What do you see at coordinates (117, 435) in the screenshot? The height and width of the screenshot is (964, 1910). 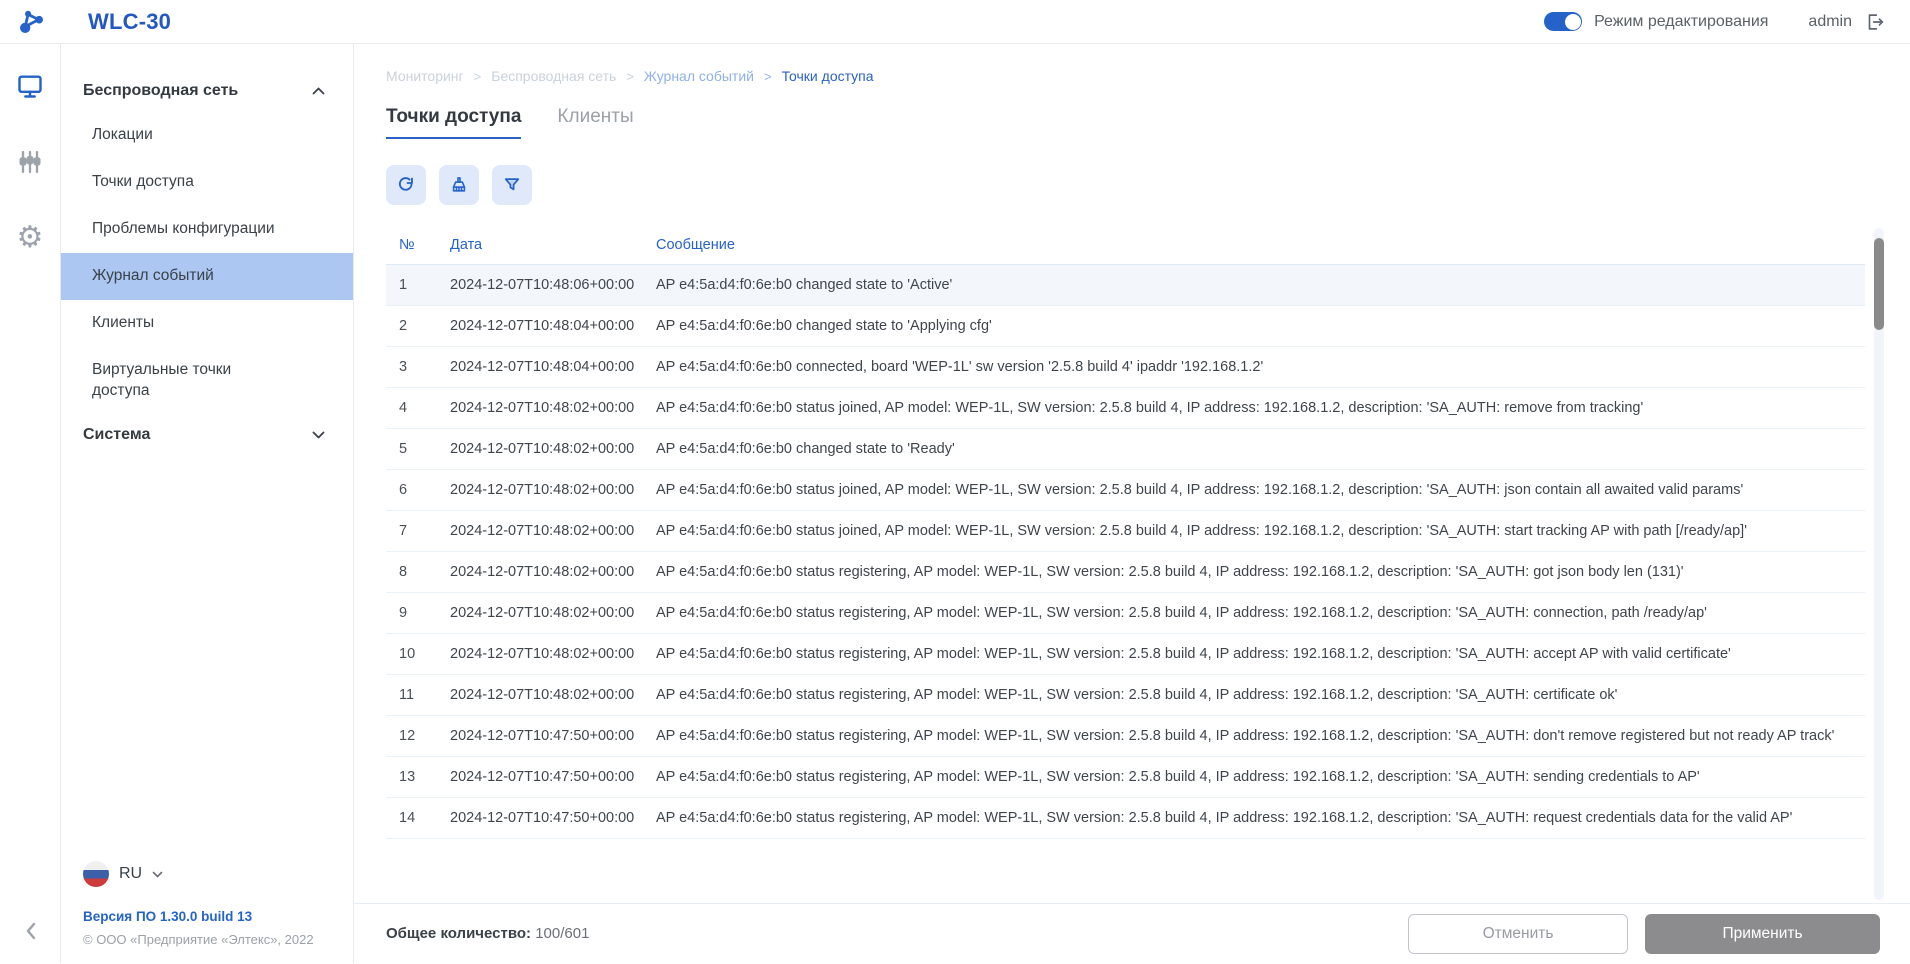 I see `group-label: Система` at bounding box center [117, 435].